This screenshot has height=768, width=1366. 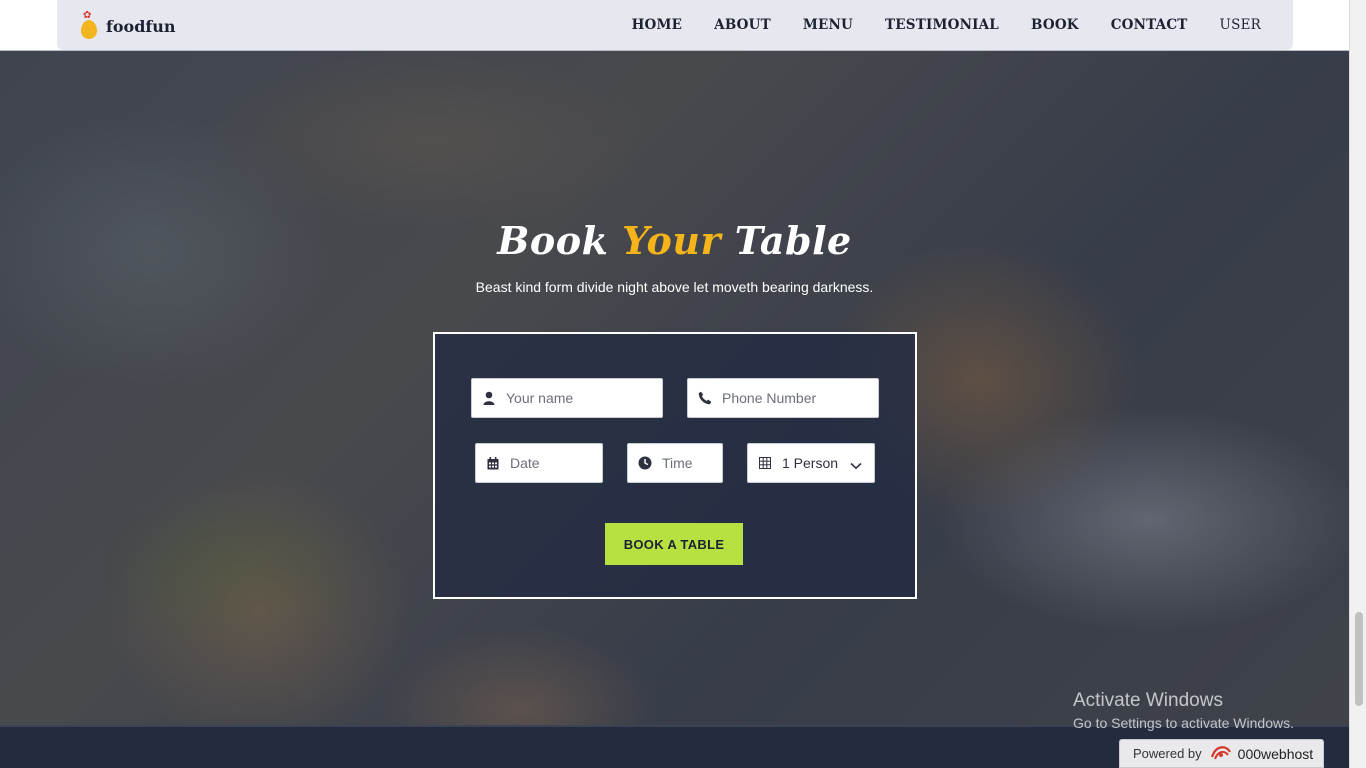 I want to click on brand-name: foodfun, so click(x=141, y=26).